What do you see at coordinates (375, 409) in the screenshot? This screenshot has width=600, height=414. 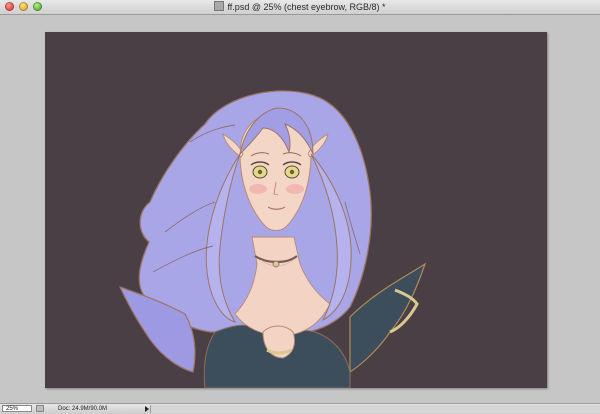 I see `horizontal-scrollbar` at bounding box center [375, 409].